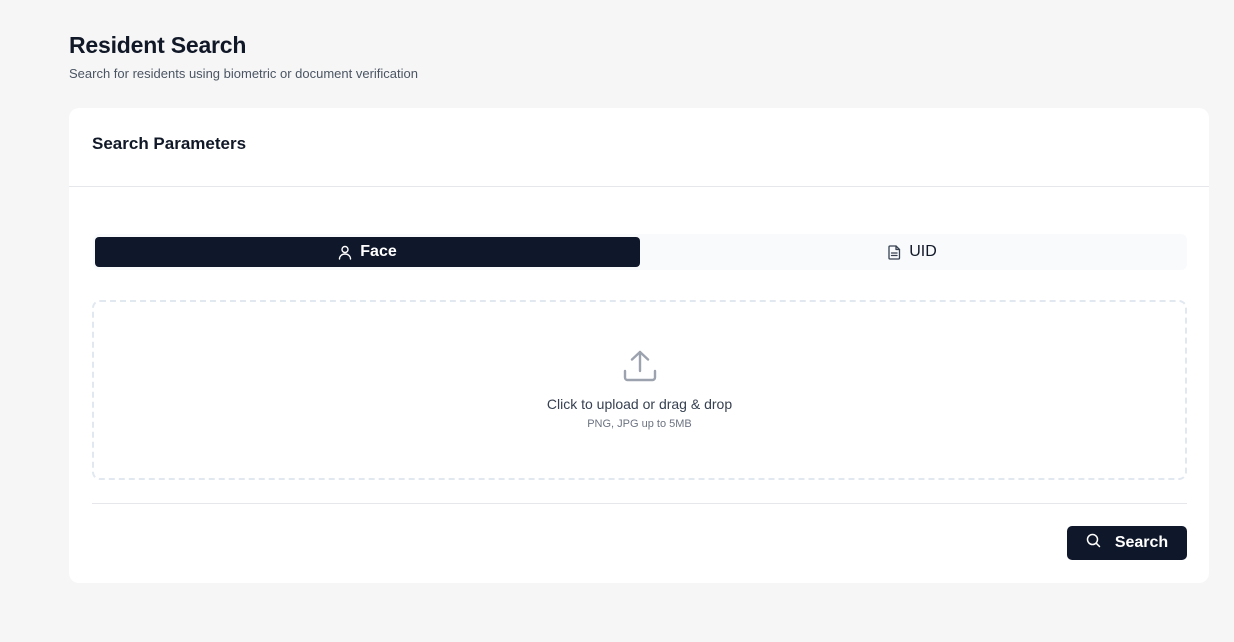  I want to click on search-button: Search, so click(1127, 543).